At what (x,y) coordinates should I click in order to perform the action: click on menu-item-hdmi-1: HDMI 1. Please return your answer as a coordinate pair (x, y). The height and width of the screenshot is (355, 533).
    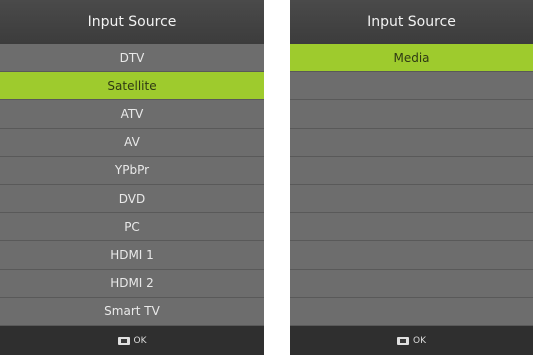
    Looking at the image, I should click on (132, 255).